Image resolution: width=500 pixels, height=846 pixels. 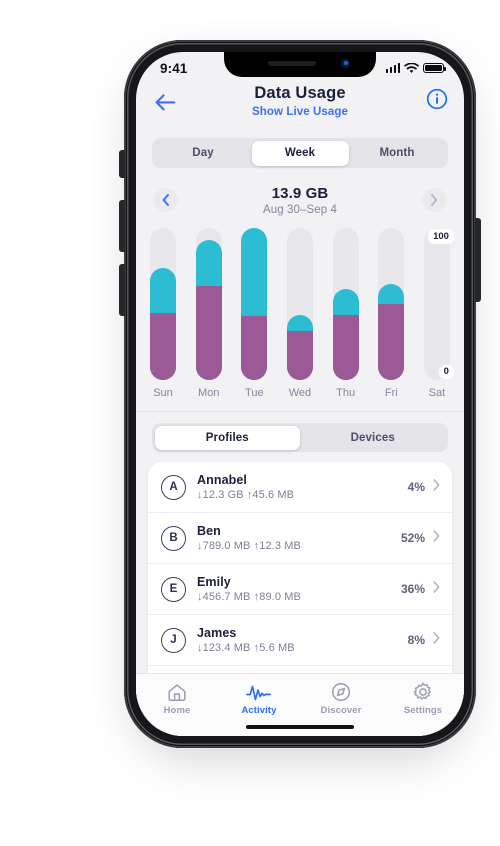 I want to click on row-text: Annabel ↓12.3 GB ↑45.6 MB, so click(x=302, y=487).